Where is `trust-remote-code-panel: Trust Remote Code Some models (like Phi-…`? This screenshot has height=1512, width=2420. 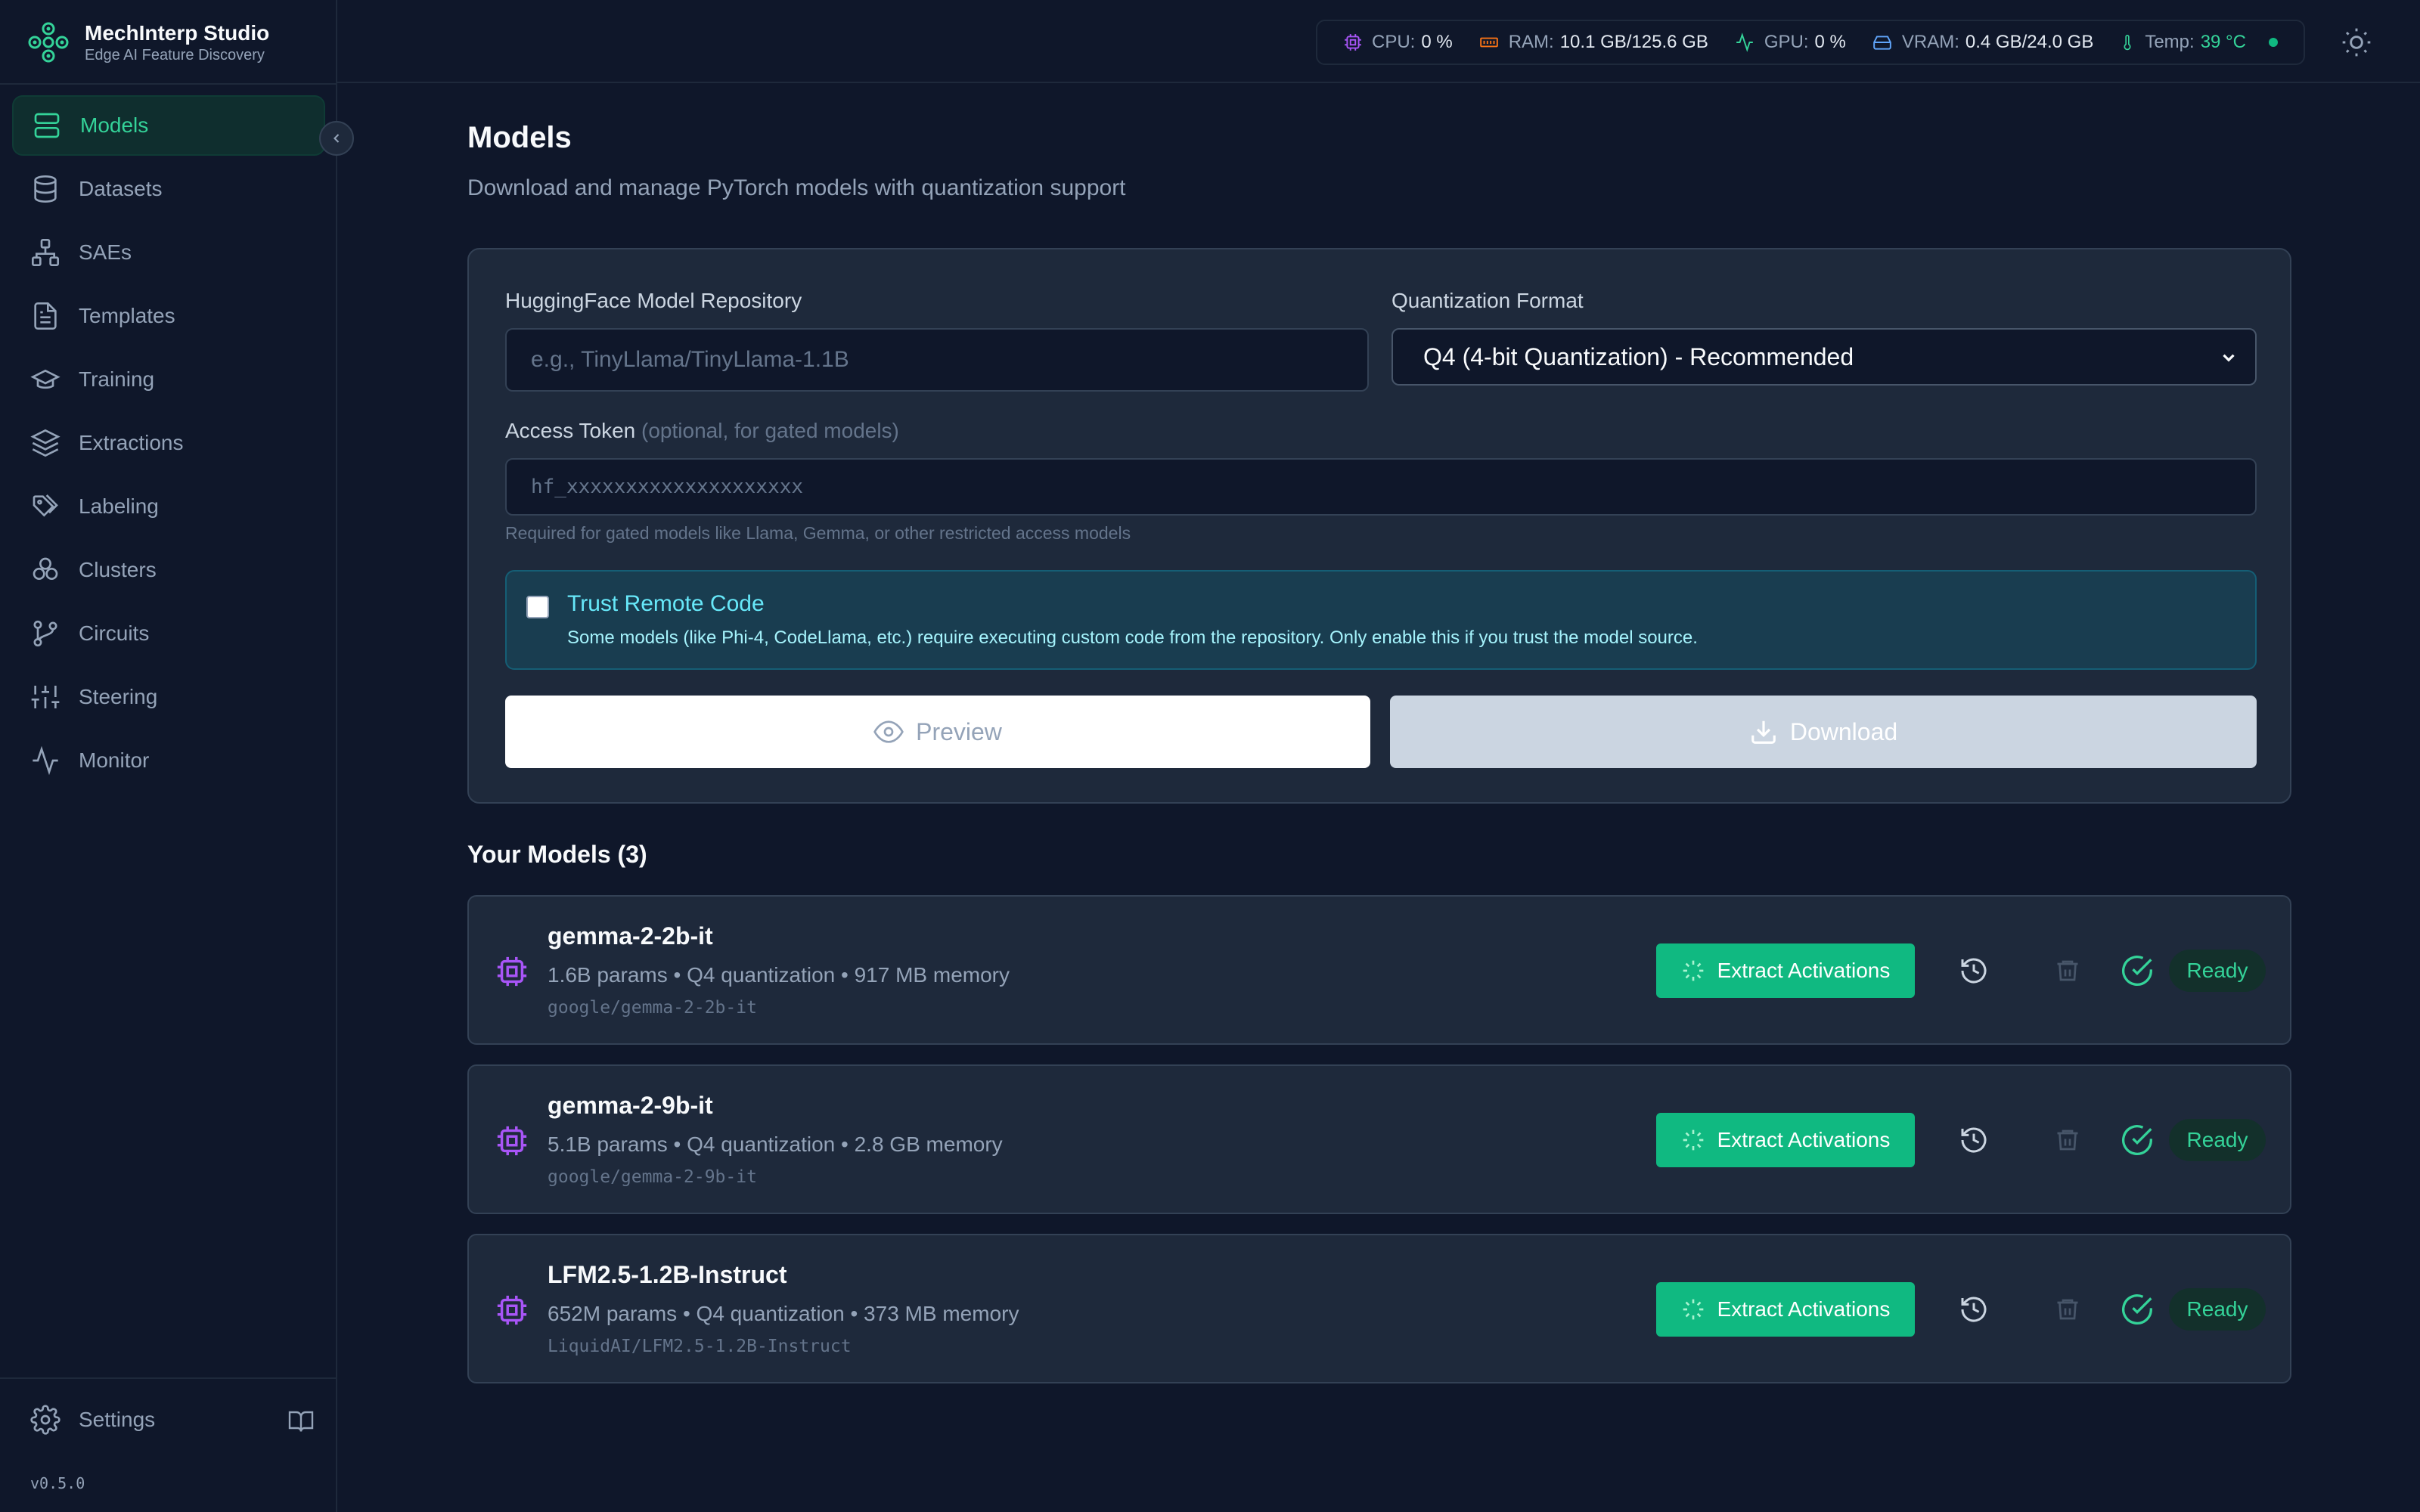
trust-remote-code-panel: Trust Remote Code Some models (like Phi-… is located at coordinates (1381, 620).